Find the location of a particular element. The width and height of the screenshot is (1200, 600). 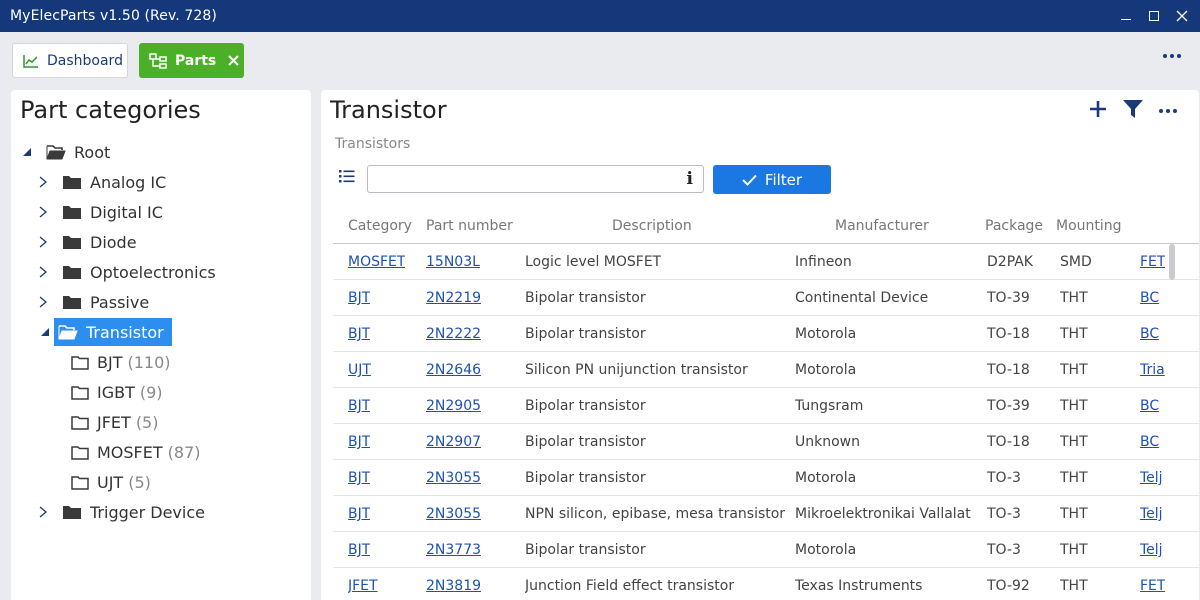

column-header-description: Description is located at coordinates (652, 226).